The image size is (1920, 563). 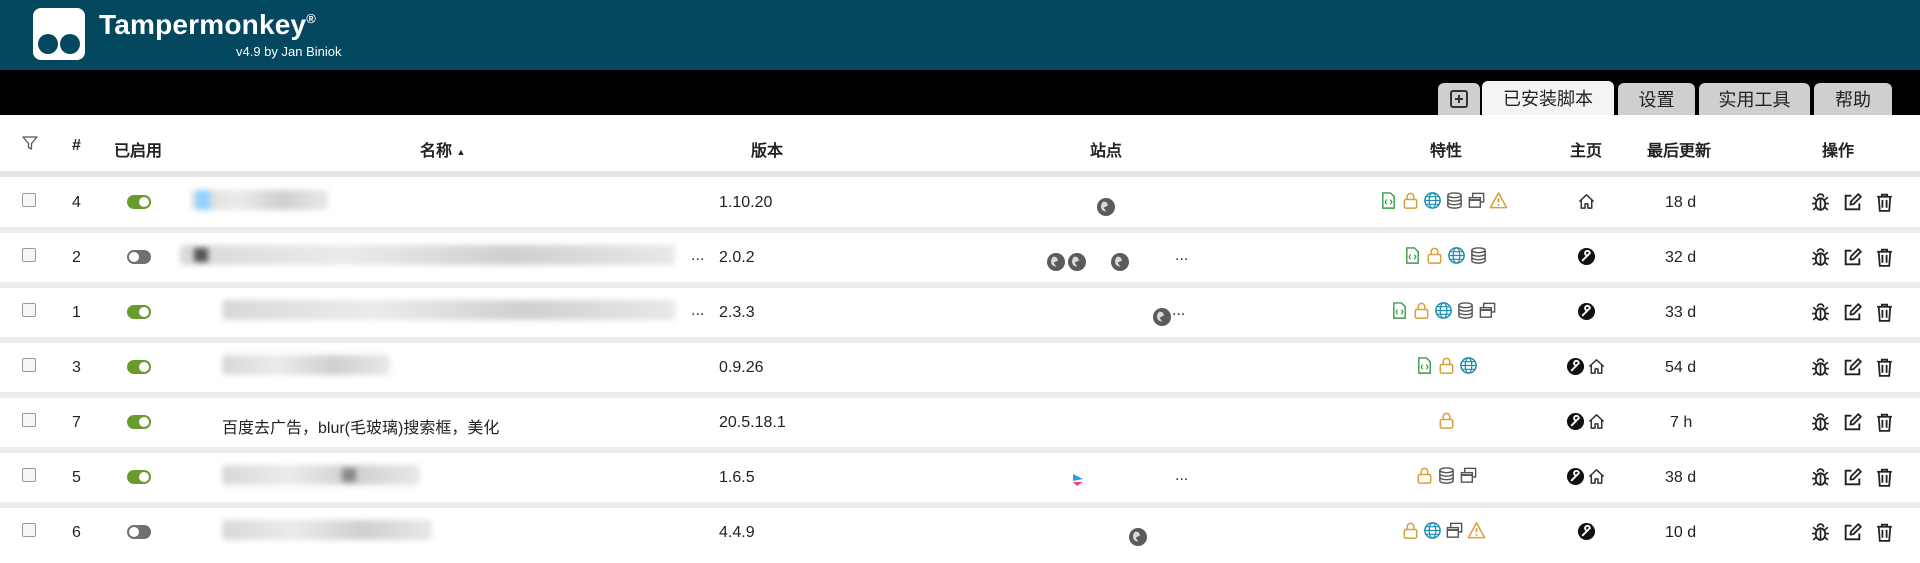 What do you see at coordinates (960, 260) in the screenshot?
I see `table-row: 2 ... 2.0.2 ... 32 d` at bounding box center [960, 260].